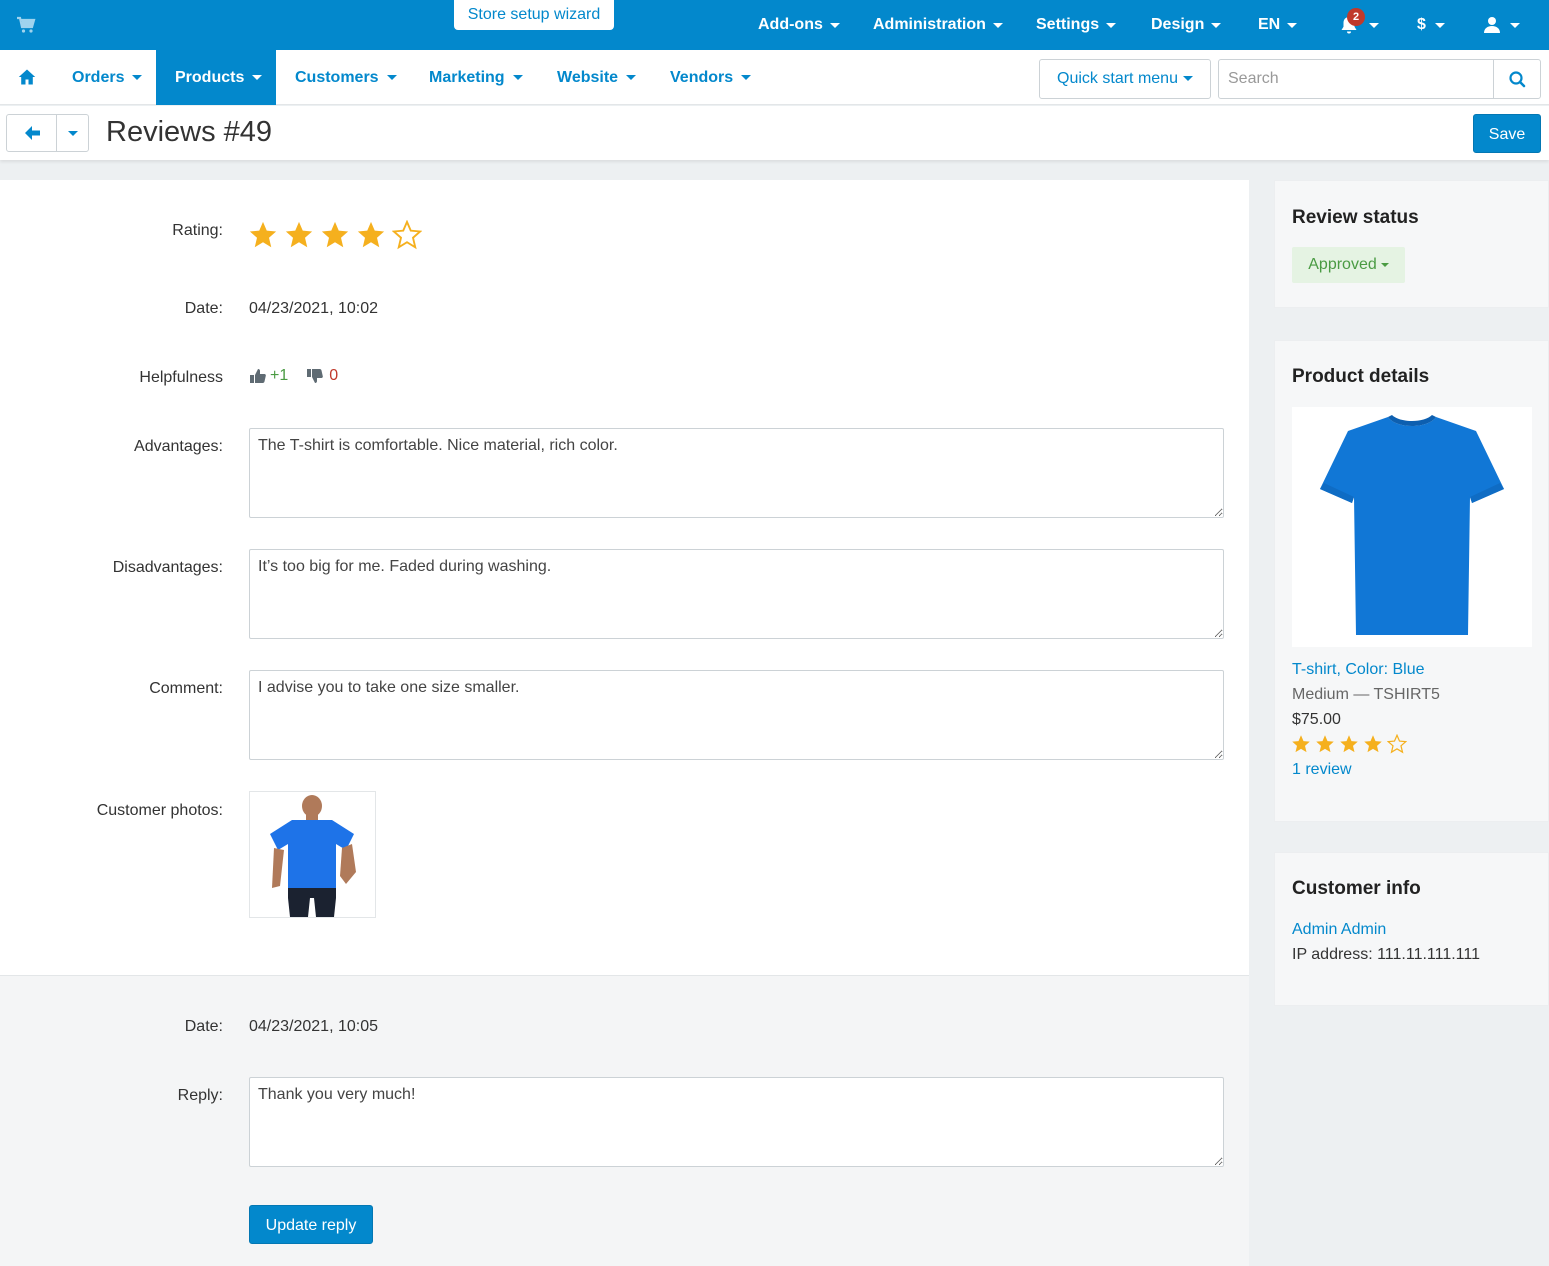 The width and height of the screenshot is (1549, 1266). I want to click on nav-vendors: Vendors, so click(711, 77).